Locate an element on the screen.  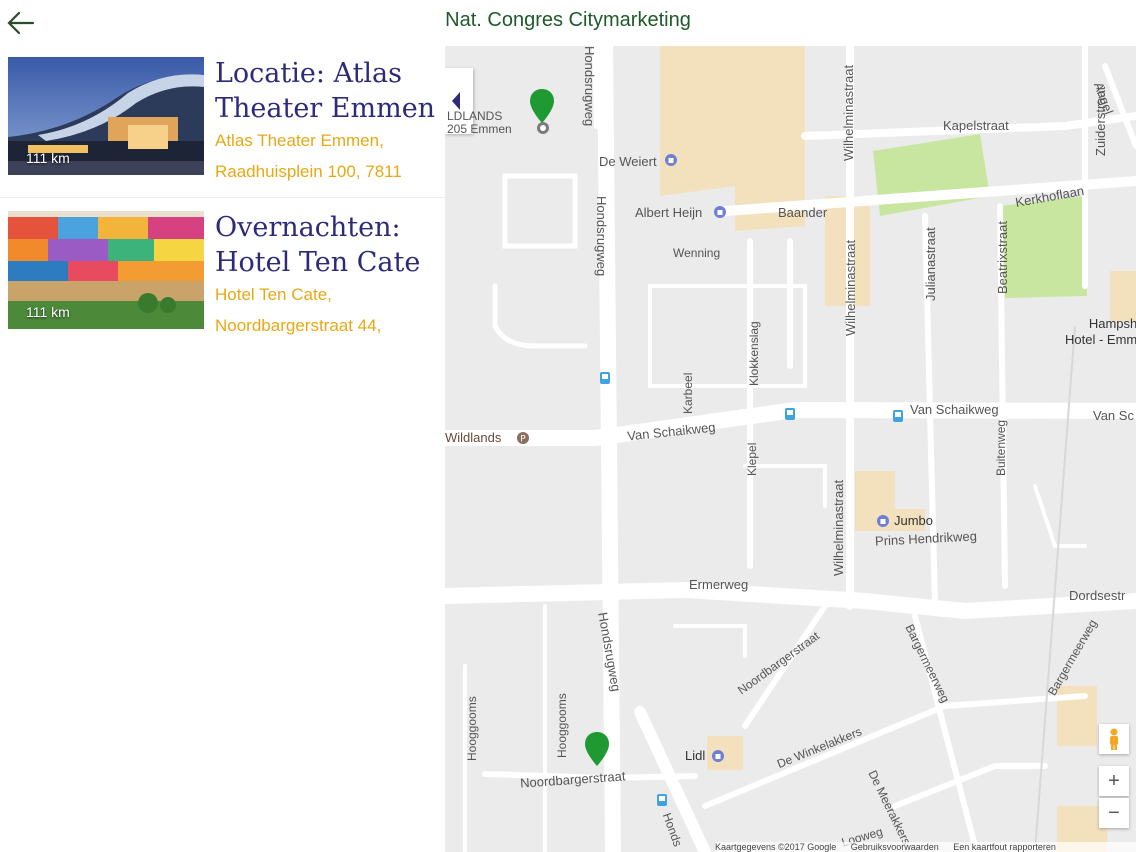
item-title: Overnachten: Hotel Ten Cate is located at coordinates (318, 245).